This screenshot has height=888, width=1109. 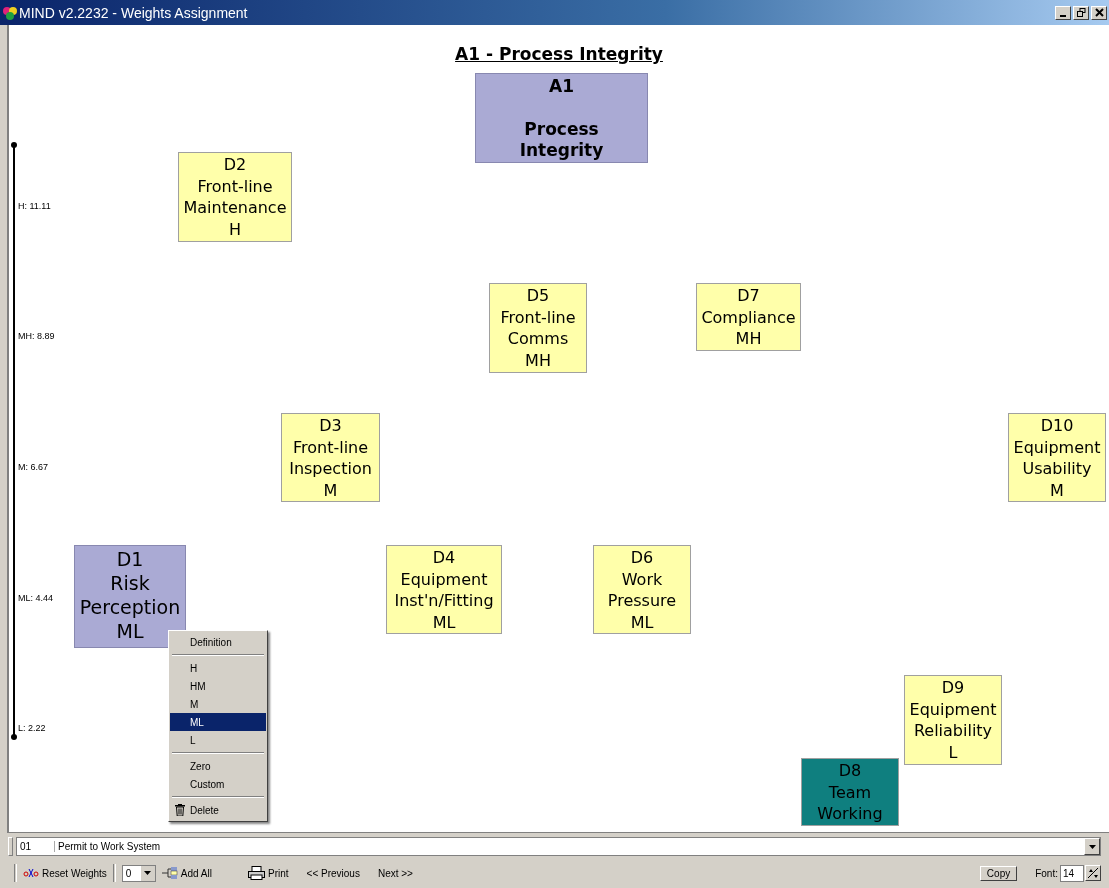 I want to click on restore-icon, so click(x=1081, y=12).